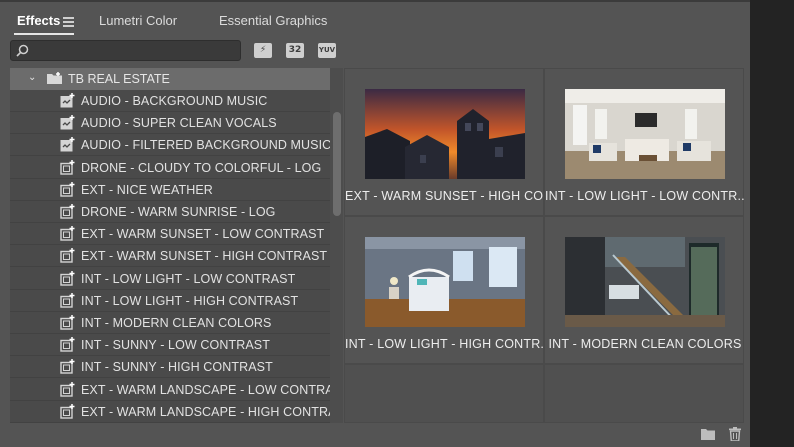 This screenshot has height=447, width=794. What do you see at coordinates (177, 367) in the screenshot?
I see `preset-label: INT - SUNNY - HIGH CONTRAST` at bounding box center [177, 367].